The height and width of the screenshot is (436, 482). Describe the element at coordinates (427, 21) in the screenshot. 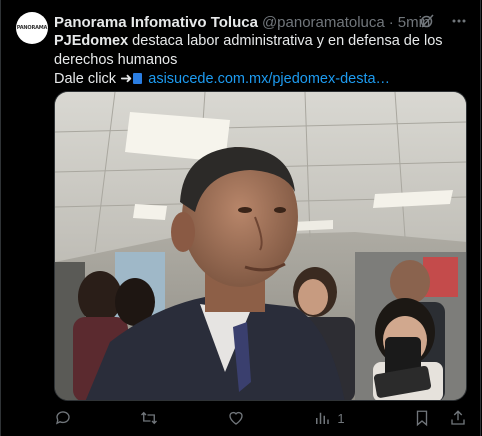

I see `grok-icon` at that location.